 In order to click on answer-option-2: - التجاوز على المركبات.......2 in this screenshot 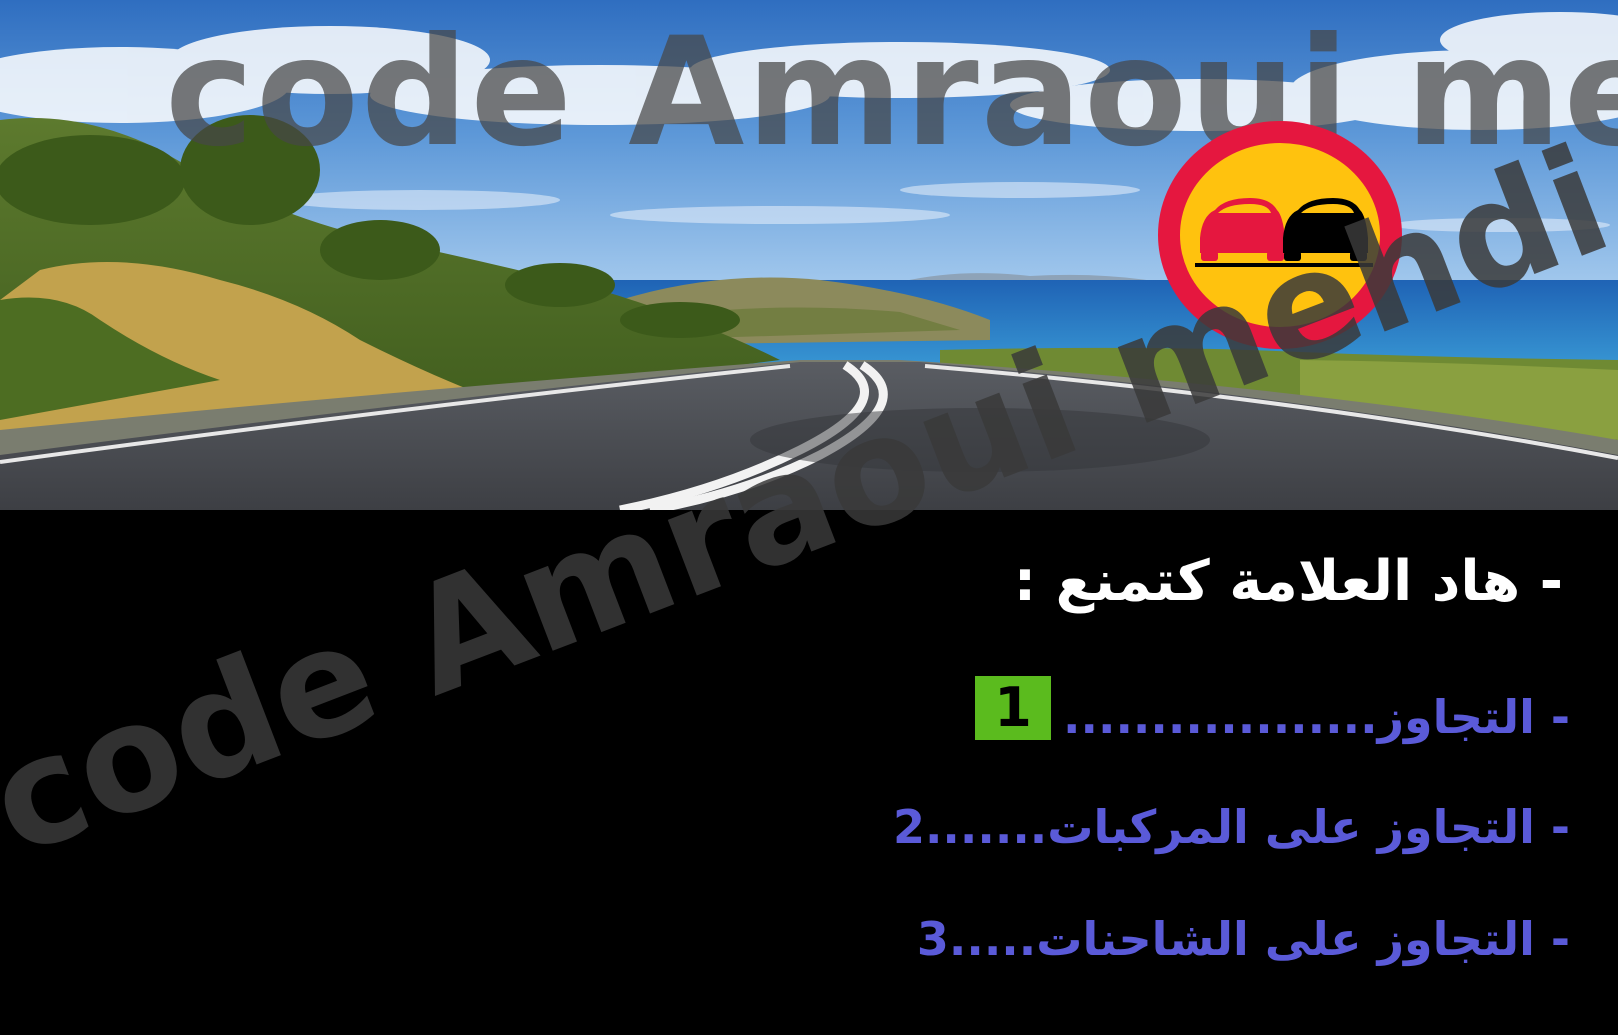, I will do `click(1231, 827)`.